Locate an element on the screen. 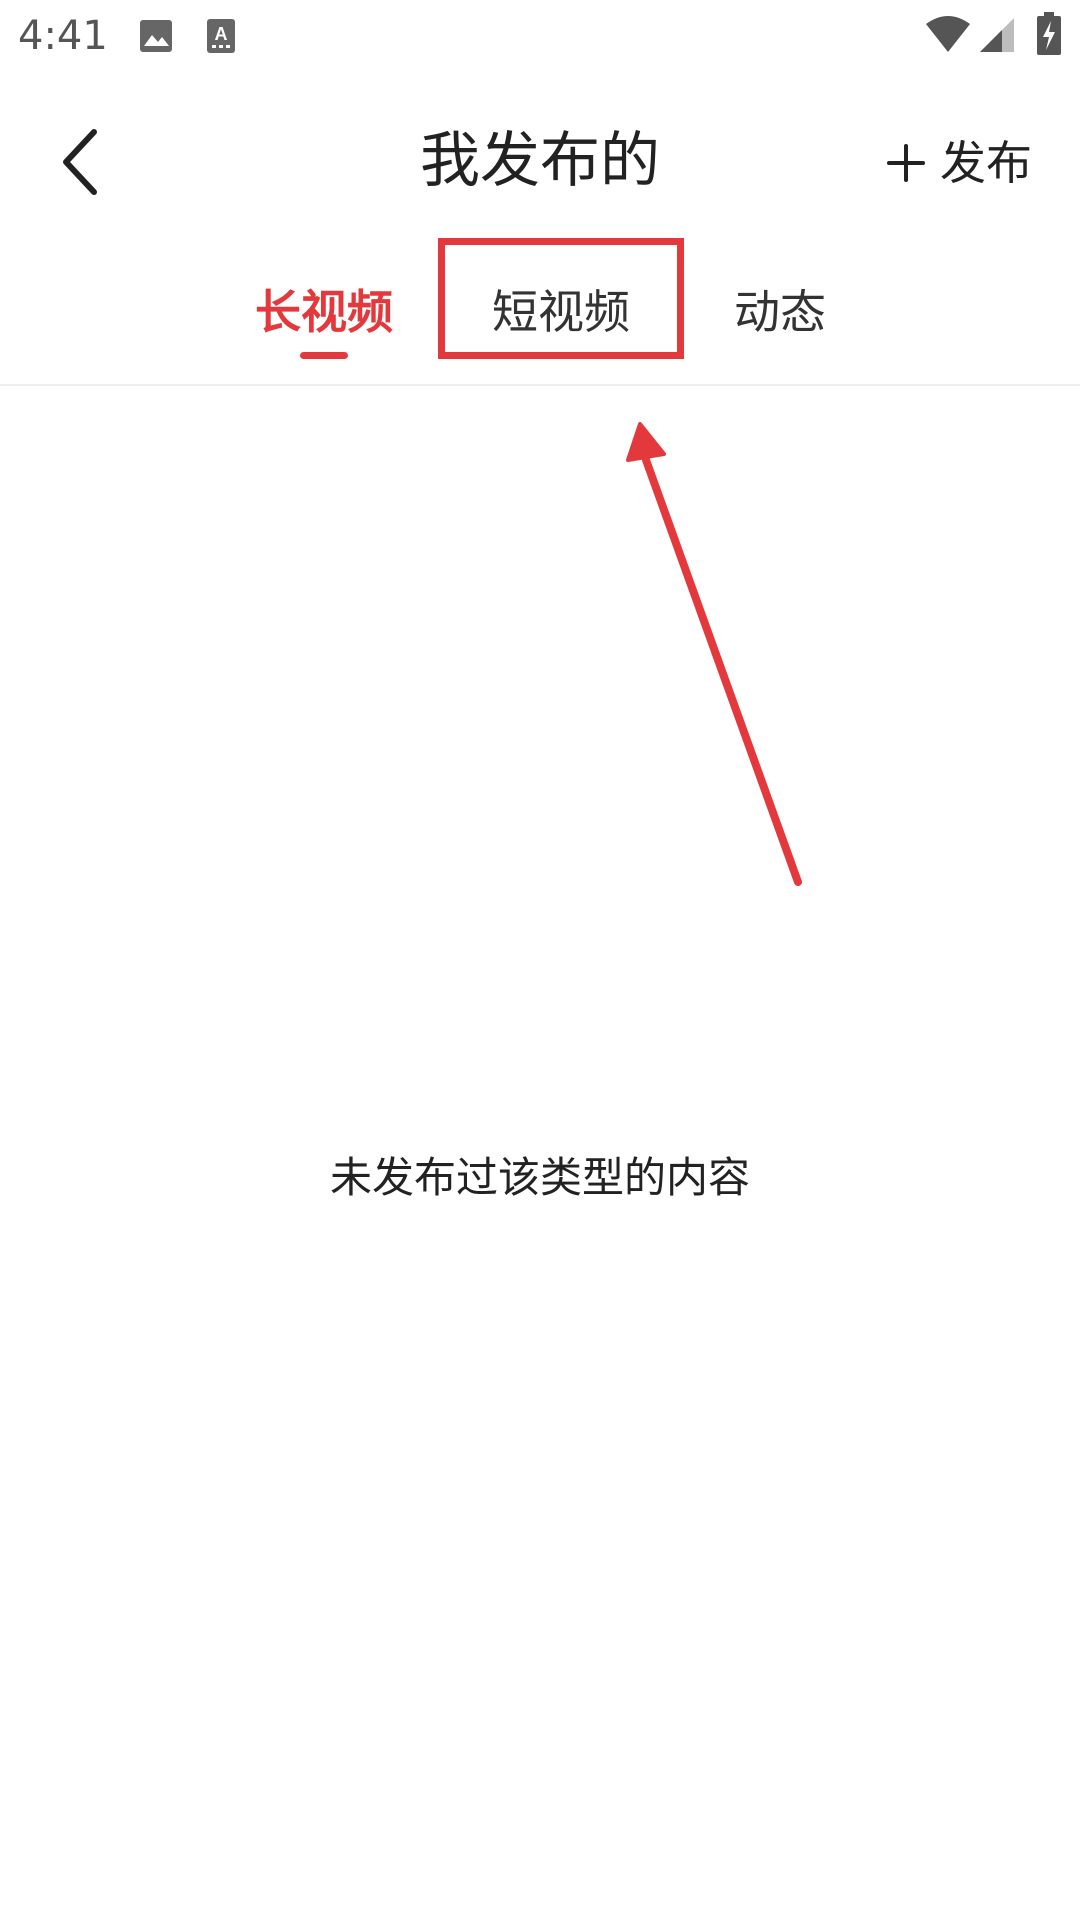  plus-icon is located at coordinates (906, 163).